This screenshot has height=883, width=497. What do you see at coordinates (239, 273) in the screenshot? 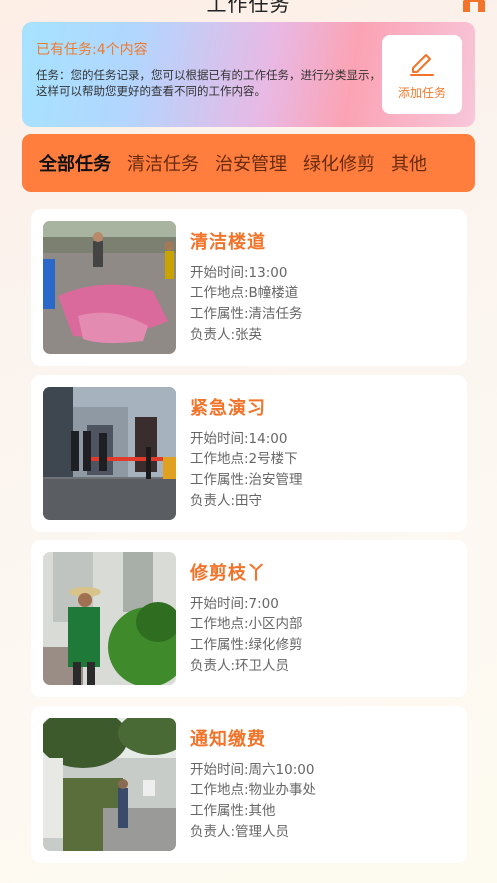
I see `task-start-time: 开始时间:13:00` at bounding box center [239, 273].